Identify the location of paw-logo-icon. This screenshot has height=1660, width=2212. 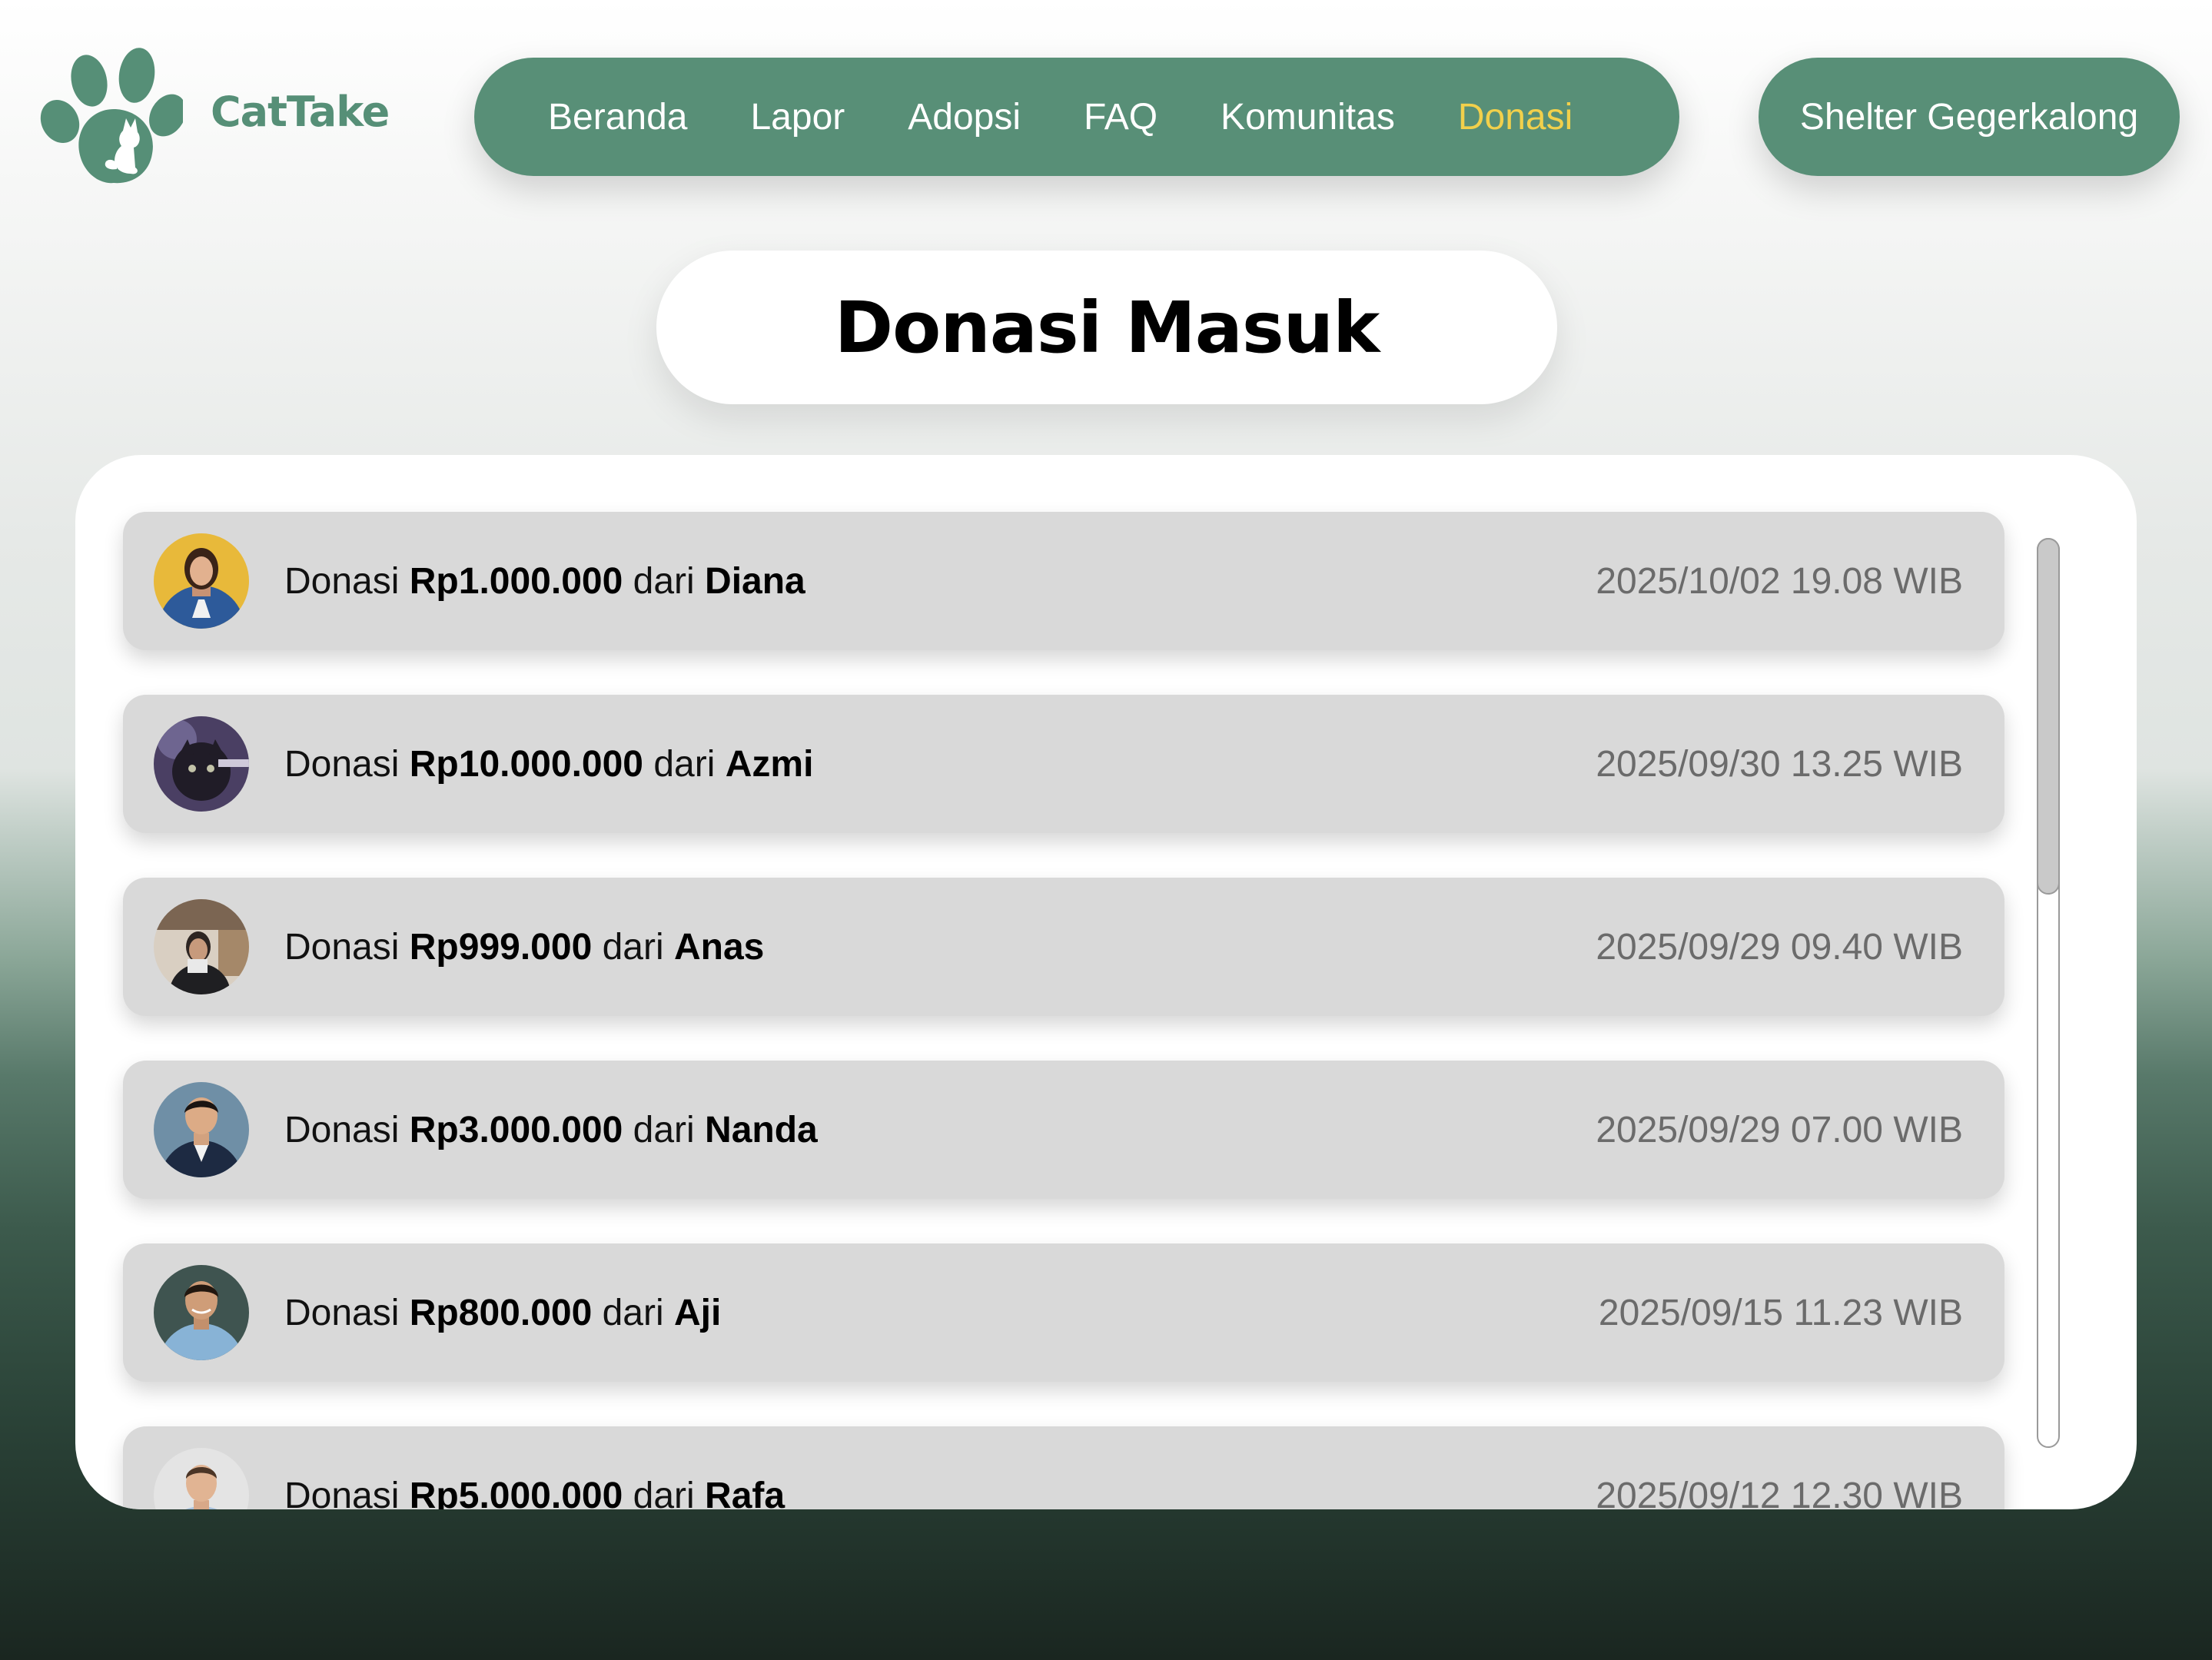
(111, 116).